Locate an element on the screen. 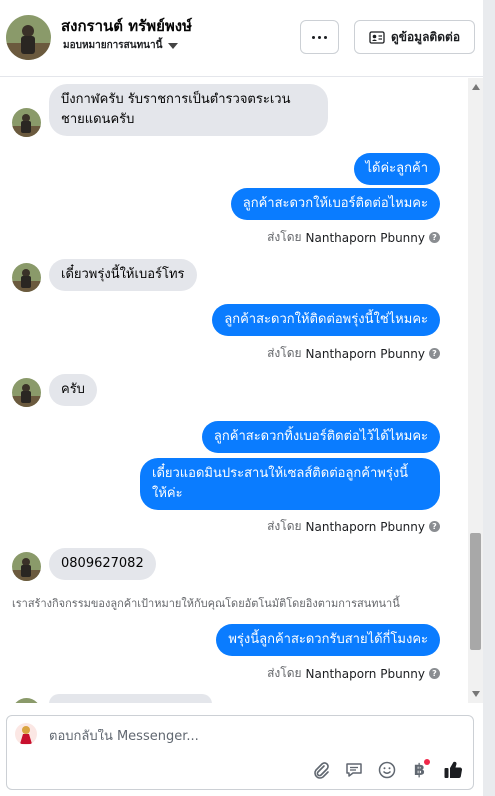 The height and width of the screenshot is (796, 495). contact-info-label: ดูข้อมูลติดต่อ is located at coordinates (425, 36).